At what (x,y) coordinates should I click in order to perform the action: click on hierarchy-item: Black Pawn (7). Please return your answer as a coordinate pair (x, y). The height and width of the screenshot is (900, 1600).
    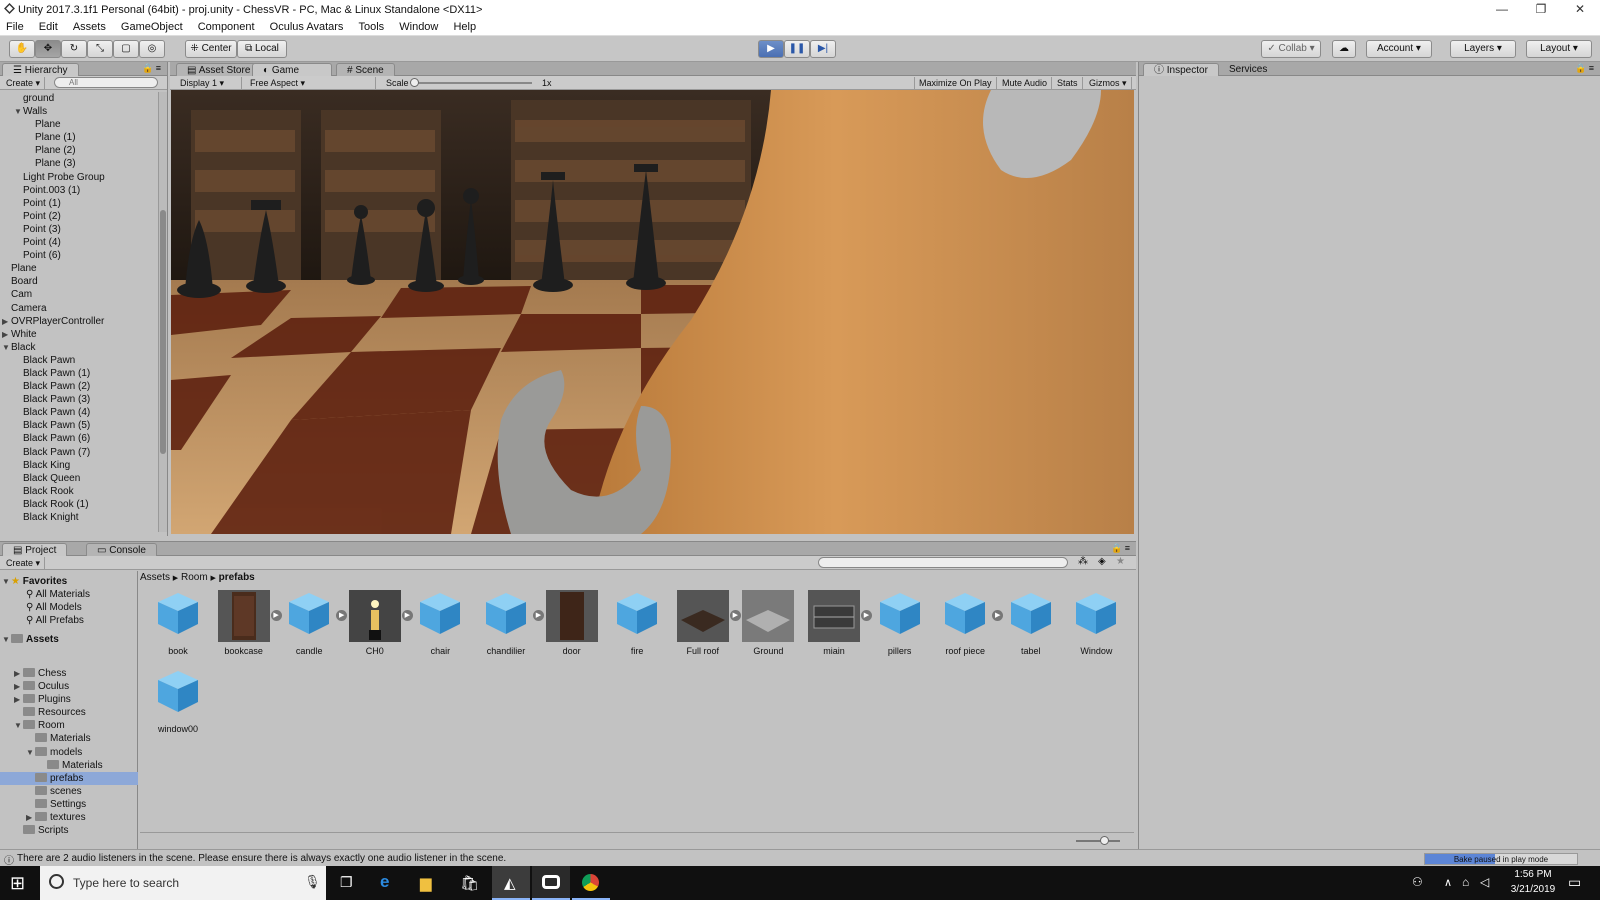
    Looking at the image, I should click on (79, 452).